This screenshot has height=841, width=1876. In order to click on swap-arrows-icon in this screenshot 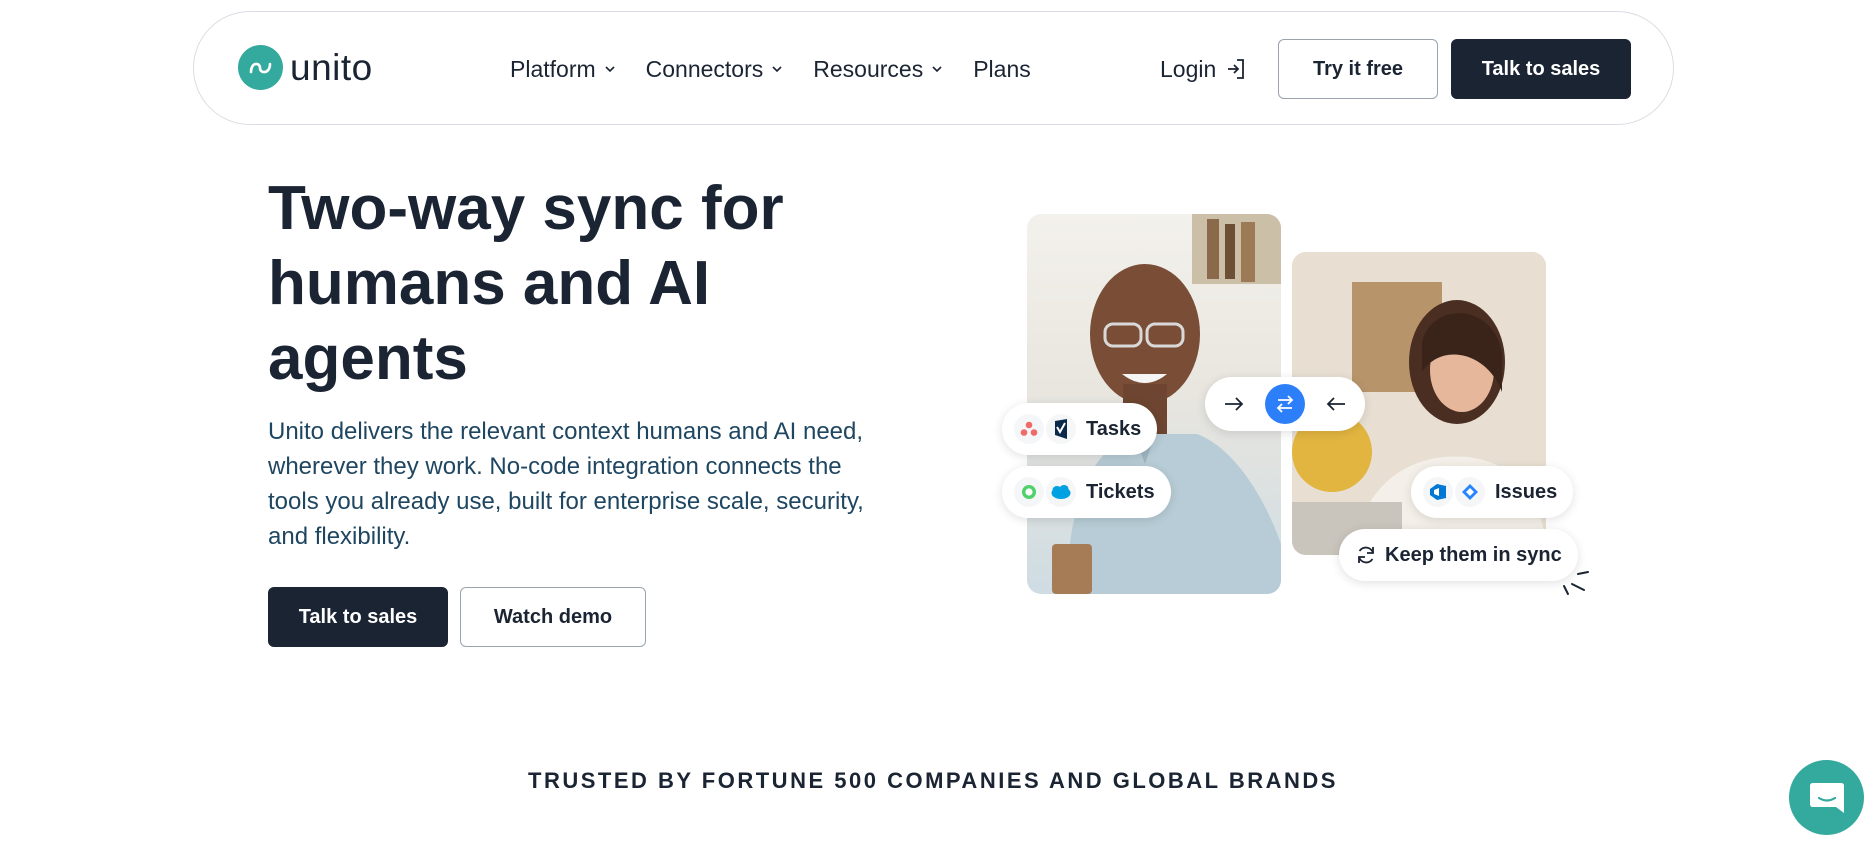, I will do `click(1285, 404)`.